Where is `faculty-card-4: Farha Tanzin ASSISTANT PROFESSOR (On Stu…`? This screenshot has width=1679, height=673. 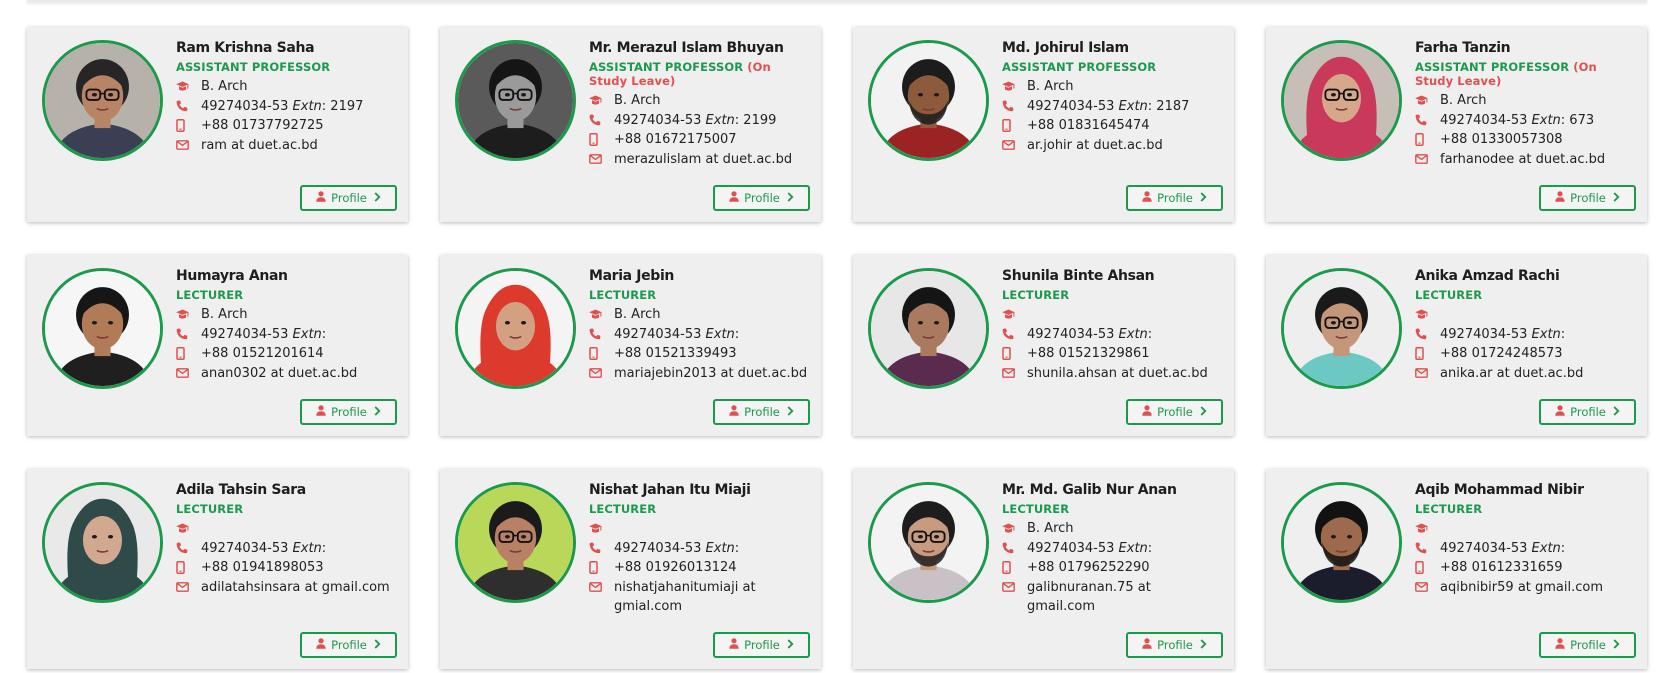
faculty-card-4: Farha Tanzin ASSISTANT PROFESSOR (On Stu… is located at coordinates (1456, 124).